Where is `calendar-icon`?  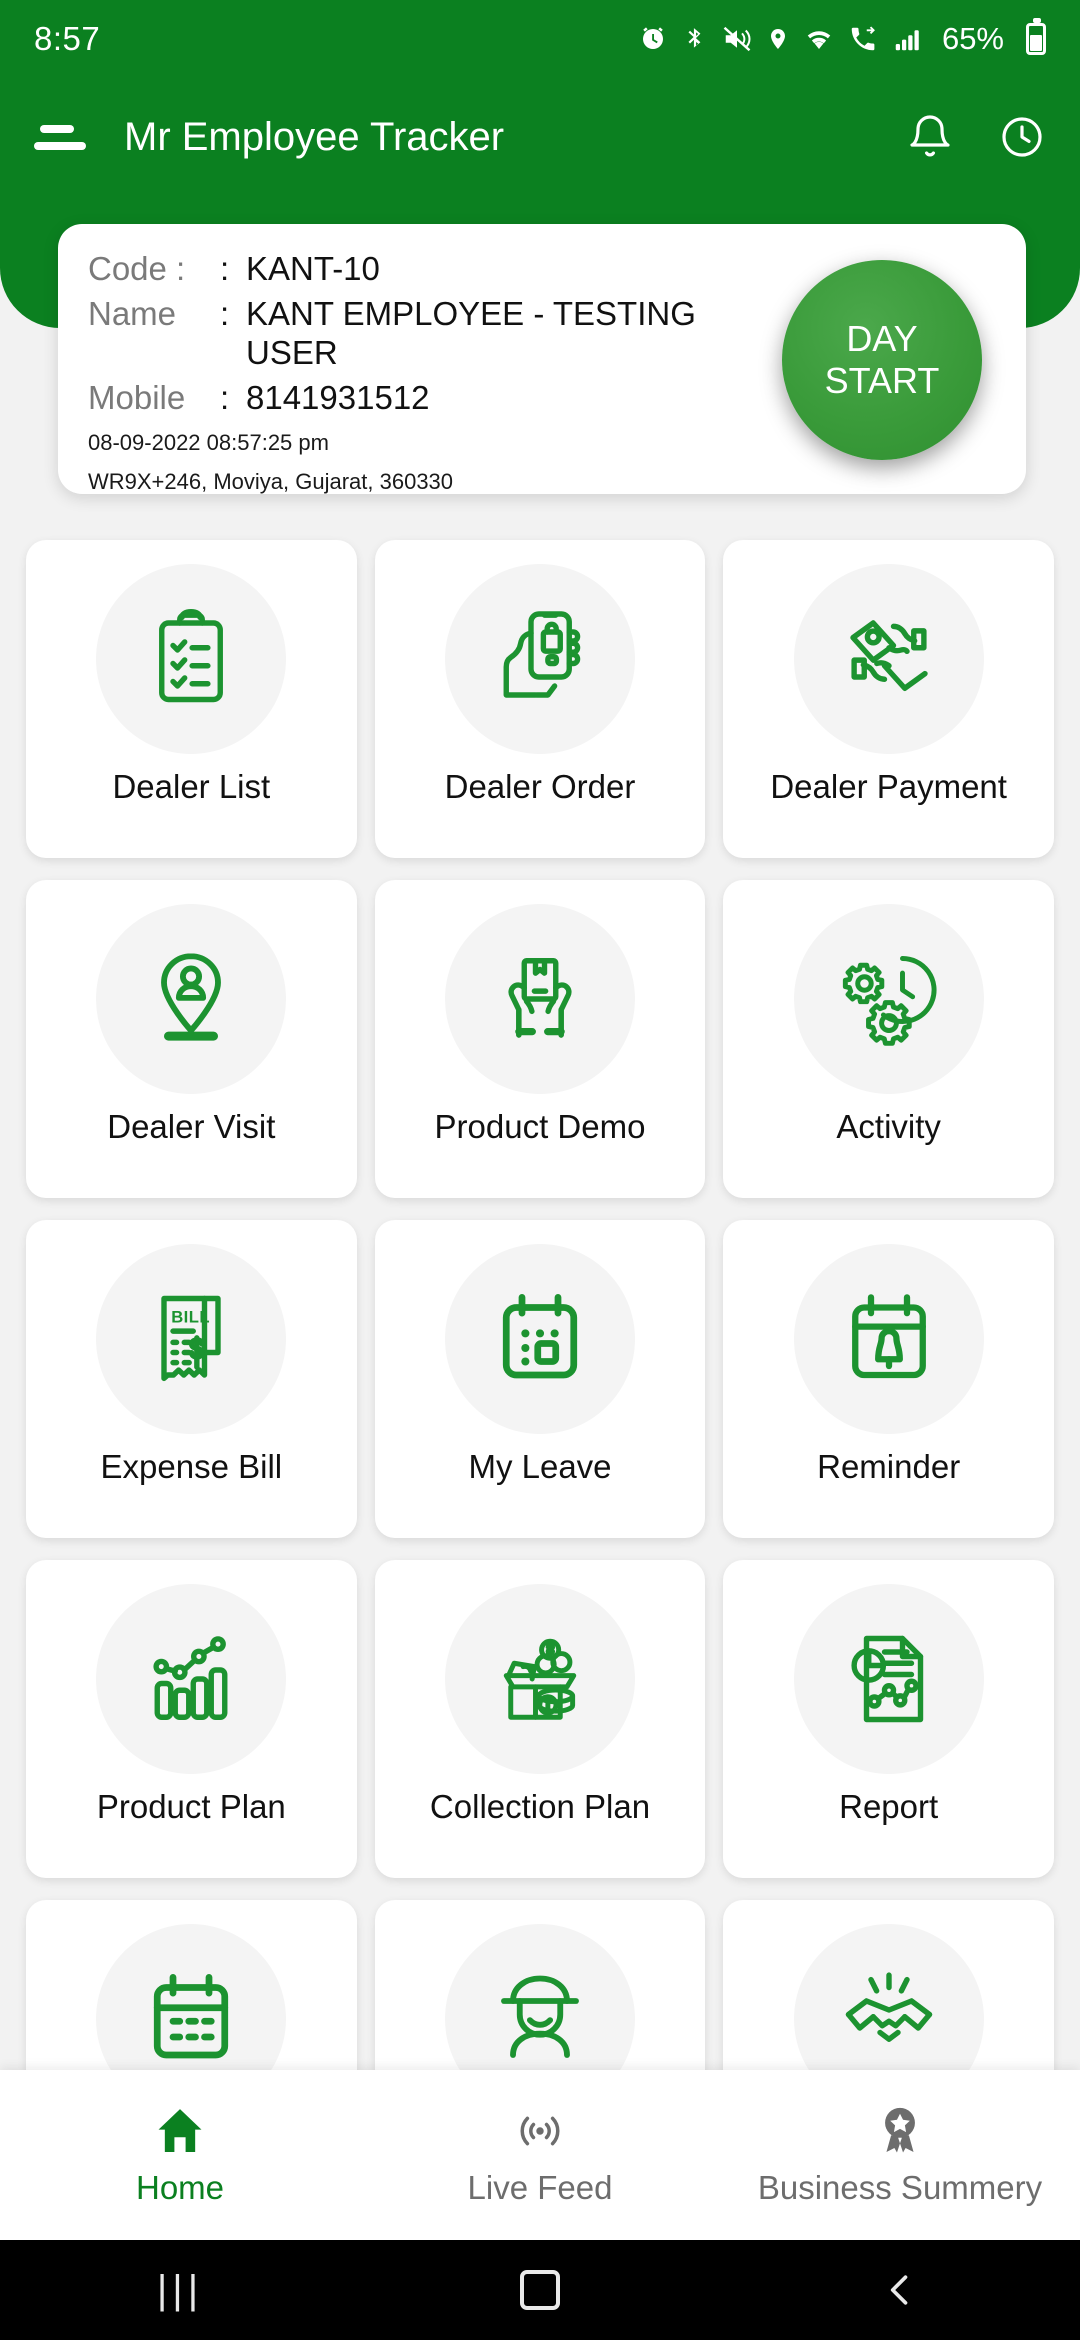 calendar-icon is located at coordinates (539, 1339).